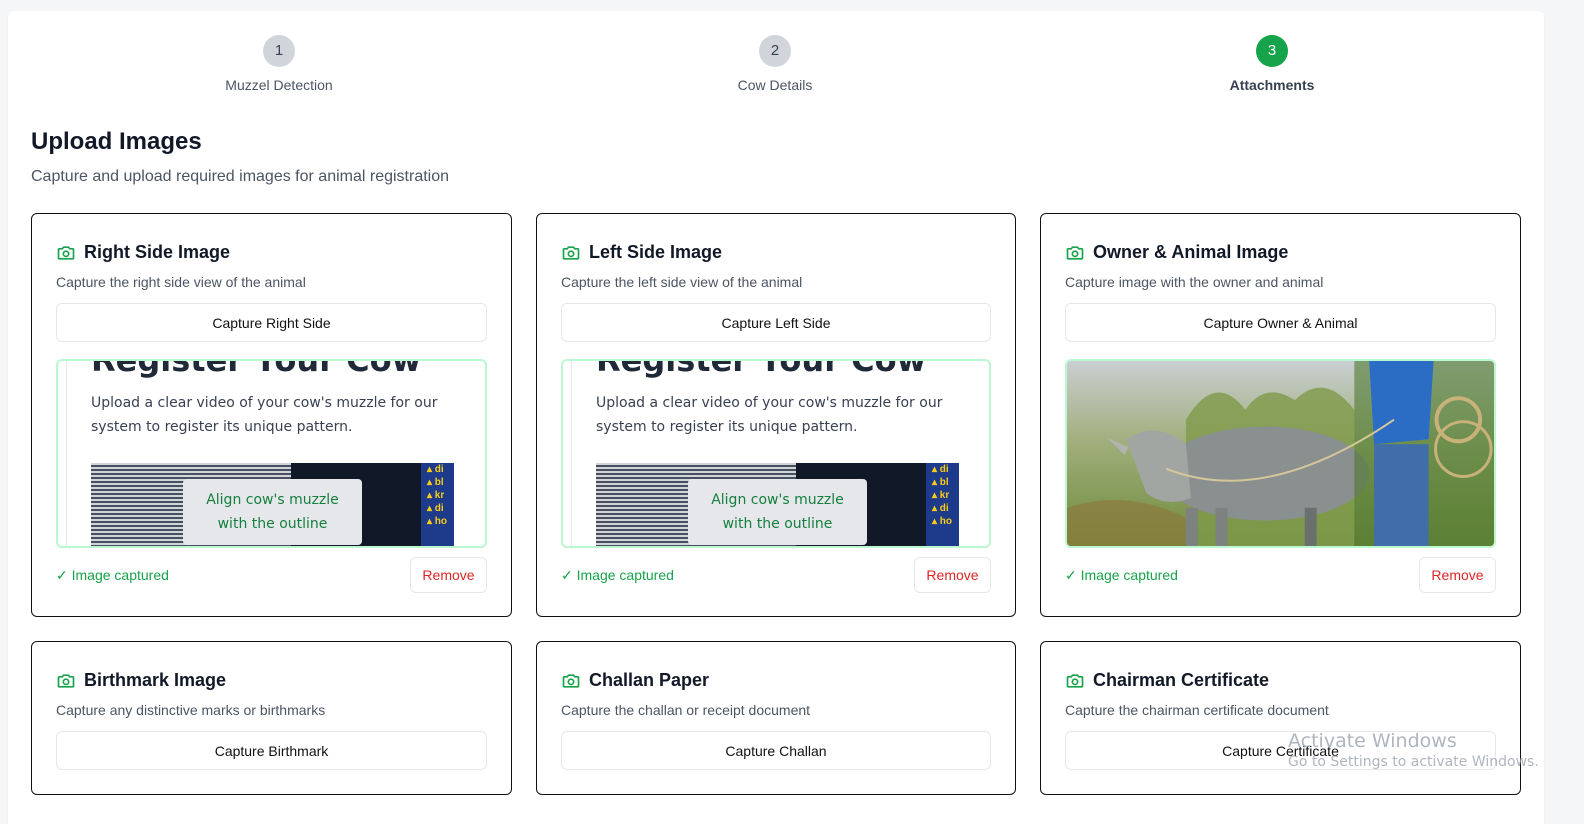 Image resolution: width=1584 pixels, height=824 pixels. Describe the element at coordinates (1181, 680) in the screenshot. I see `card-title: Chairman Certificate` at that location.